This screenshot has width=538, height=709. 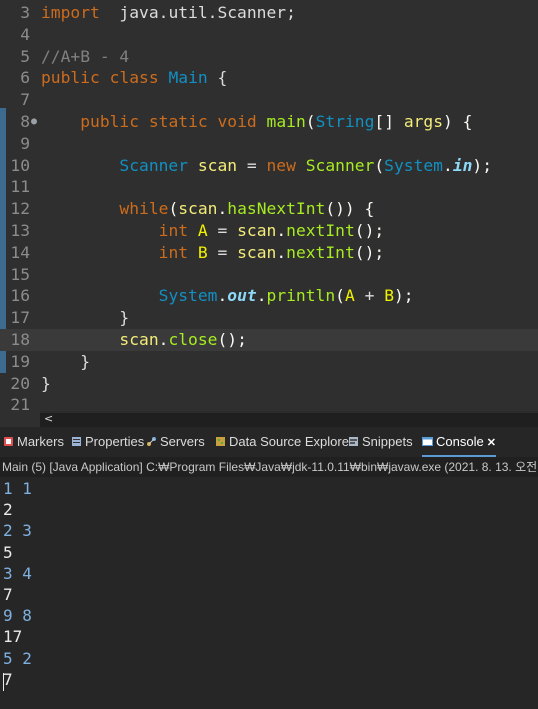 What do you see at coordinates (17, 488) in the screenshot?
I see `console-input-line: 1 1` at bounding box center [17, 488].